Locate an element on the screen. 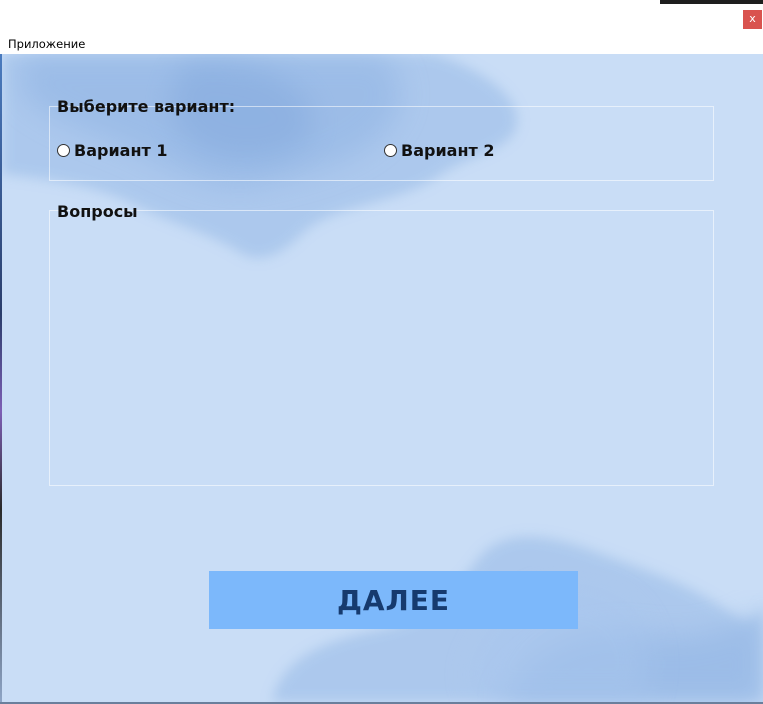  radio-variant-2-label: Вариант 2 is located at coordinates (448, 150).